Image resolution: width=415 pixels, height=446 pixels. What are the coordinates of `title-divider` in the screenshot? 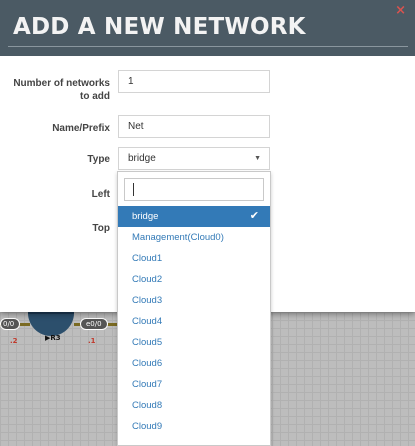 It's located at (208, 46).